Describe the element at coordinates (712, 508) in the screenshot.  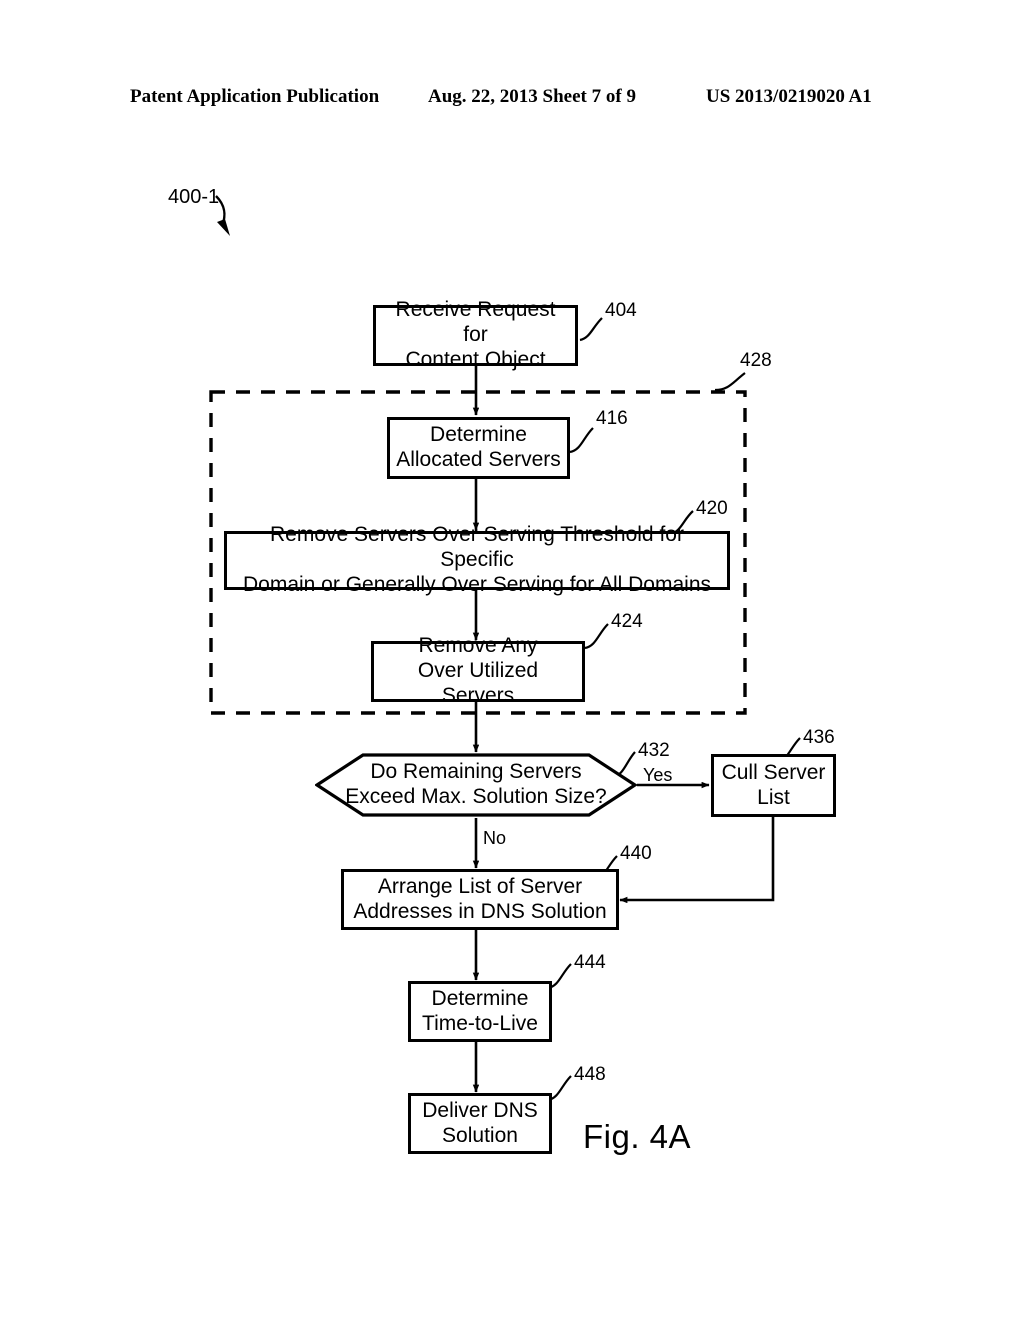
I see `ref-numeral-420: 420` at that location.